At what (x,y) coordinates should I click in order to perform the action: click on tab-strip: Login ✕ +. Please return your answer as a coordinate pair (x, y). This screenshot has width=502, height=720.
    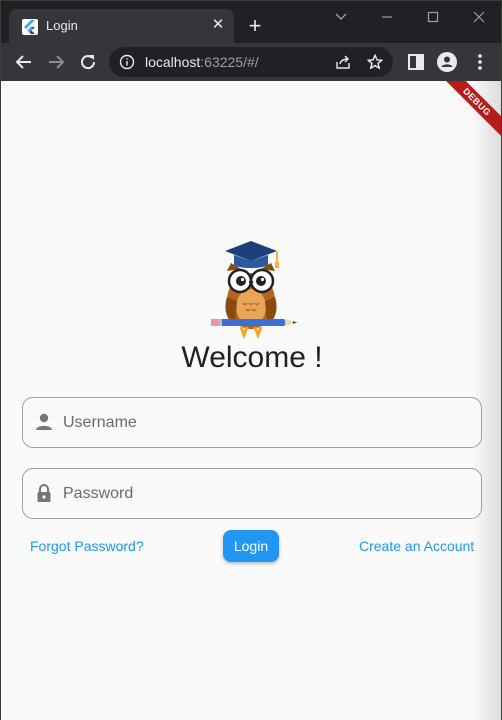
    Looking at the image, I should click on (251, 22).